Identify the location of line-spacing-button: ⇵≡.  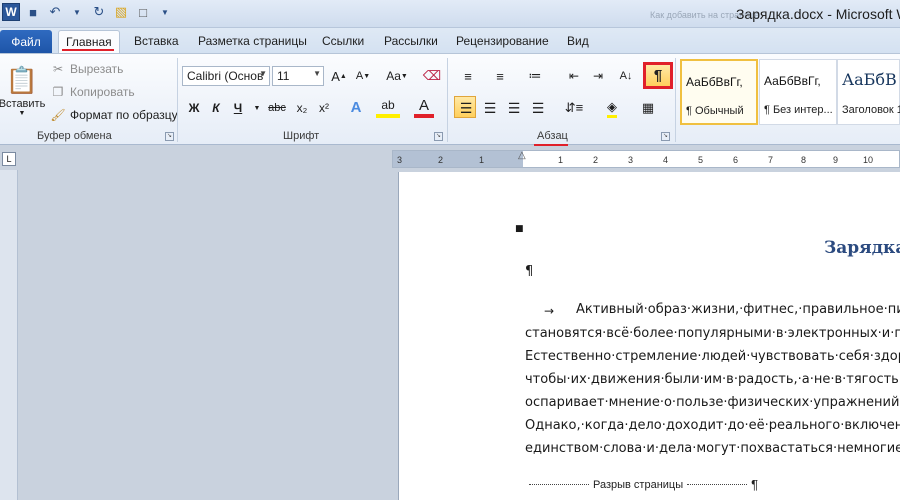
(574, 108).